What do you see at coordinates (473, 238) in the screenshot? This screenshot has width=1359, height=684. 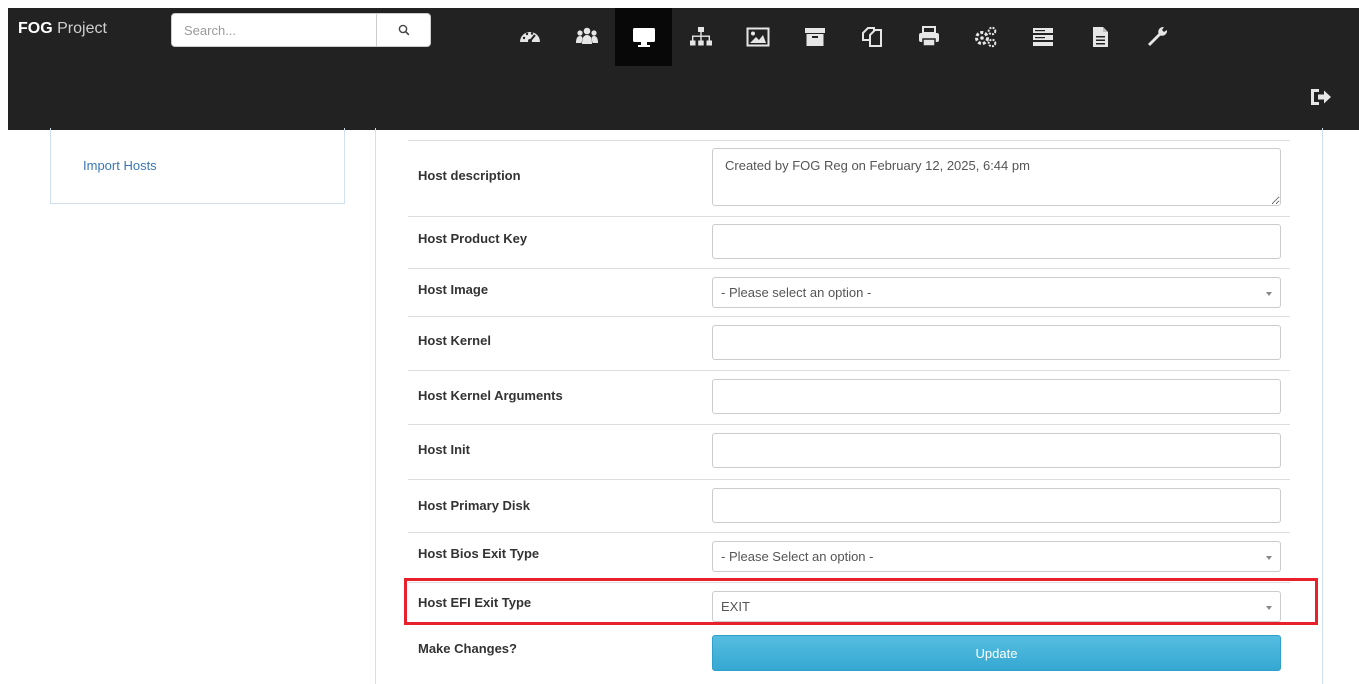 I see `host-product-key-label: Host Product Key` at bounding box center [473, 238].